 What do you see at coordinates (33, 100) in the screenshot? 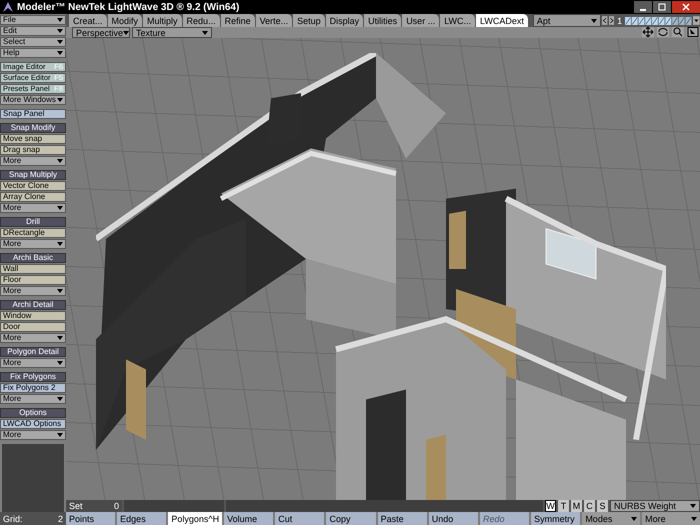
I see `menu-dropdown: More Windows` at bounding box center [33, 100].